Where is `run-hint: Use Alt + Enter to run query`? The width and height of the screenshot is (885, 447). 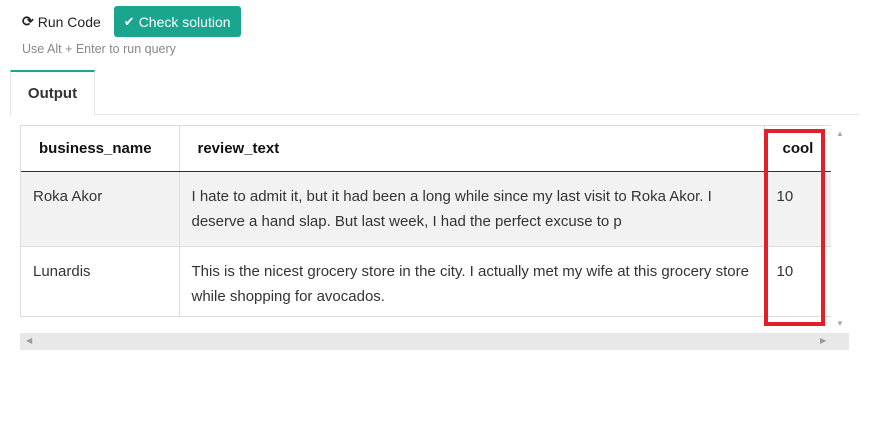 run-hint: Use Alt + Enter to run query is located at coordinates (99, 49).